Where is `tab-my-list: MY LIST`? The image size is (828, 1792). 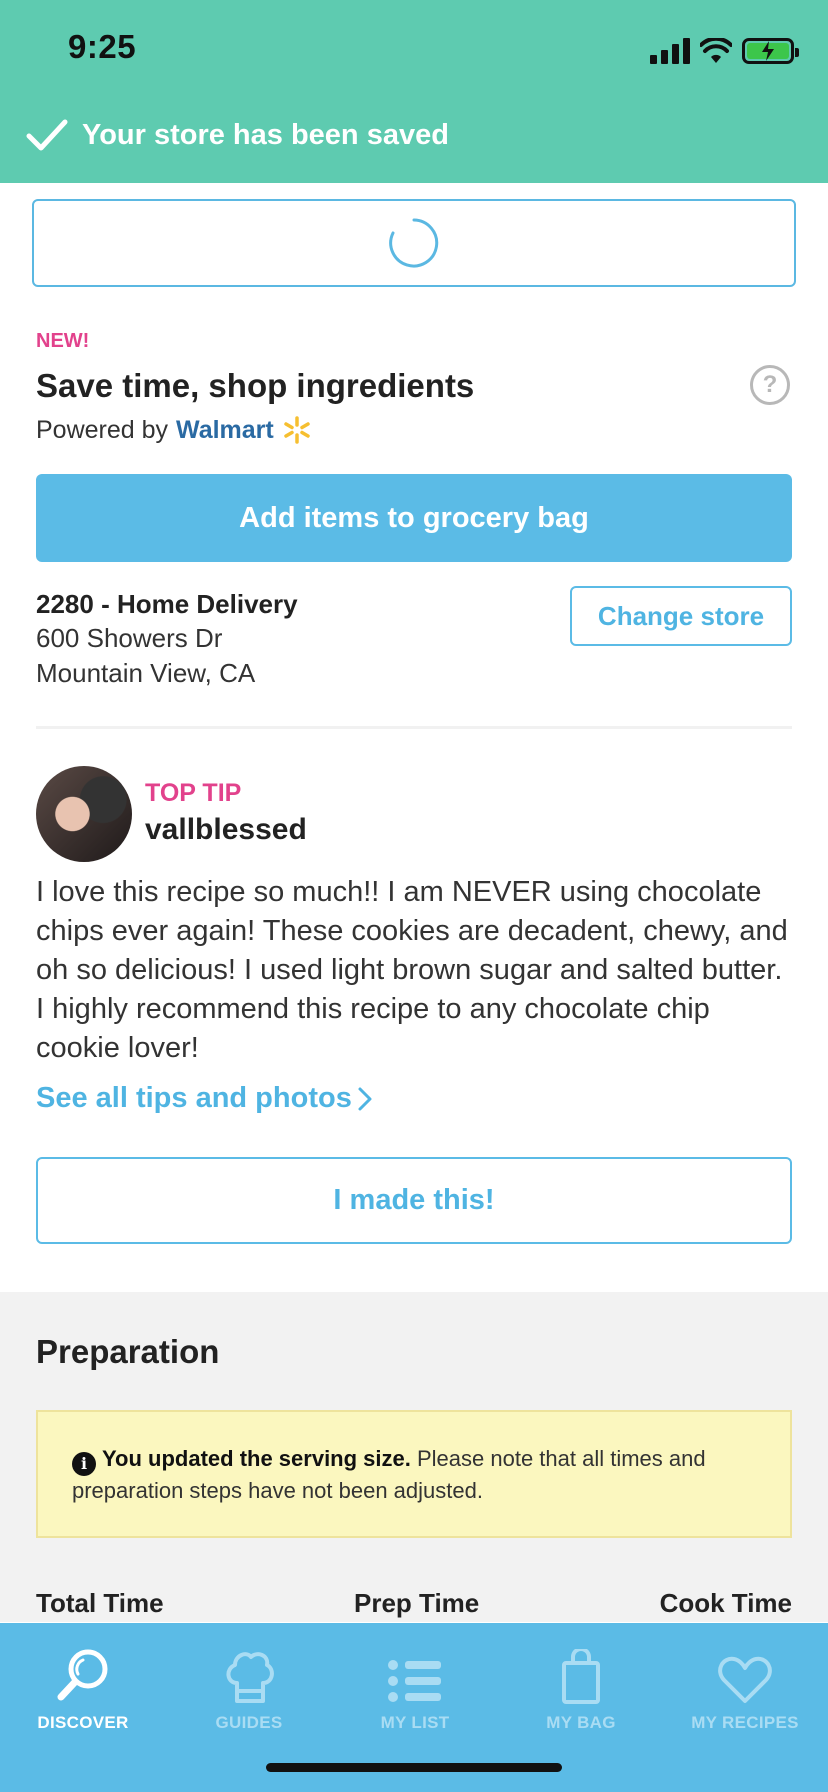 tab-my-list: MY LIST is located at coordinates (415, 1678).